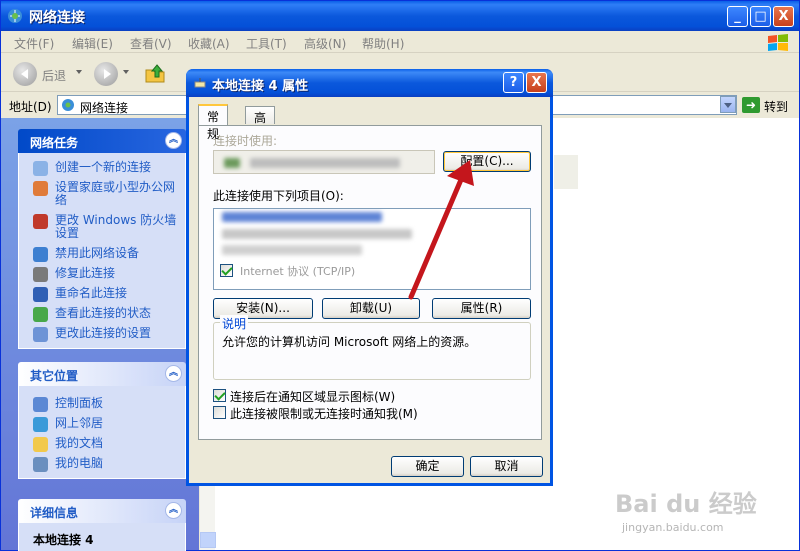 The width and height of the screenshot is (800, 551). Describe the element at coordinates (760, 16) in the screenshot. I see `maximize-button: □` at that location.